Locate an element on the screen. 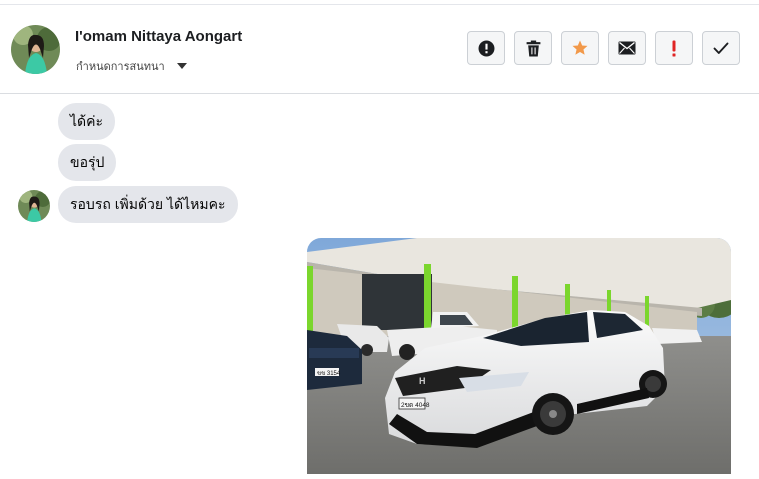 This screenshot has width=759, height=479. trash-icon is located at coordinates (533, 48).